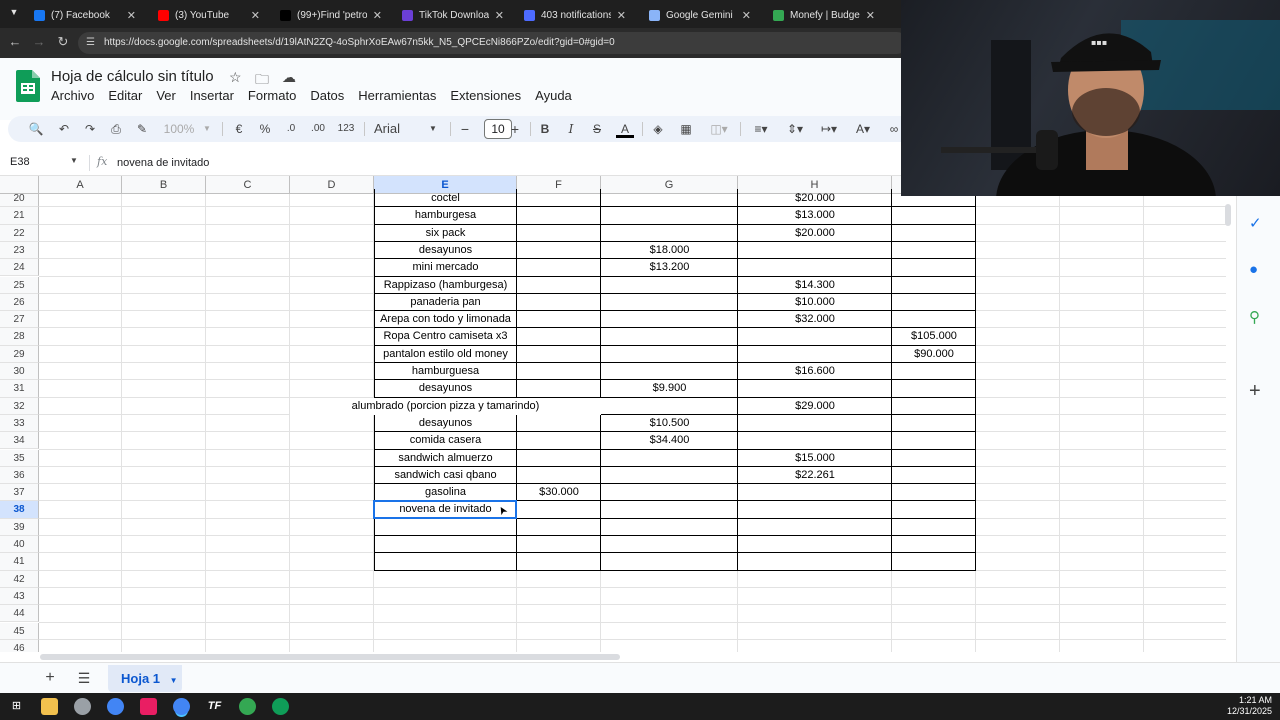  Describe the element at coordinates (90, 43) in the screenshot. I see `site-info-icon: ☰` at that location.